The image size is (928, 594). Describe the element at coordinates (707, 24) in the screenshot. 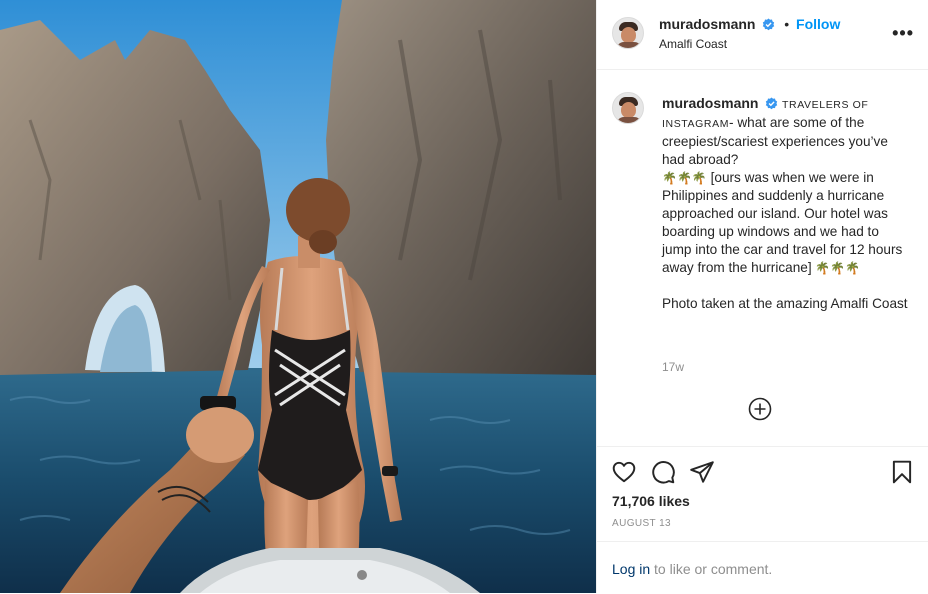

I see `author-username: muradosmann` at that location.